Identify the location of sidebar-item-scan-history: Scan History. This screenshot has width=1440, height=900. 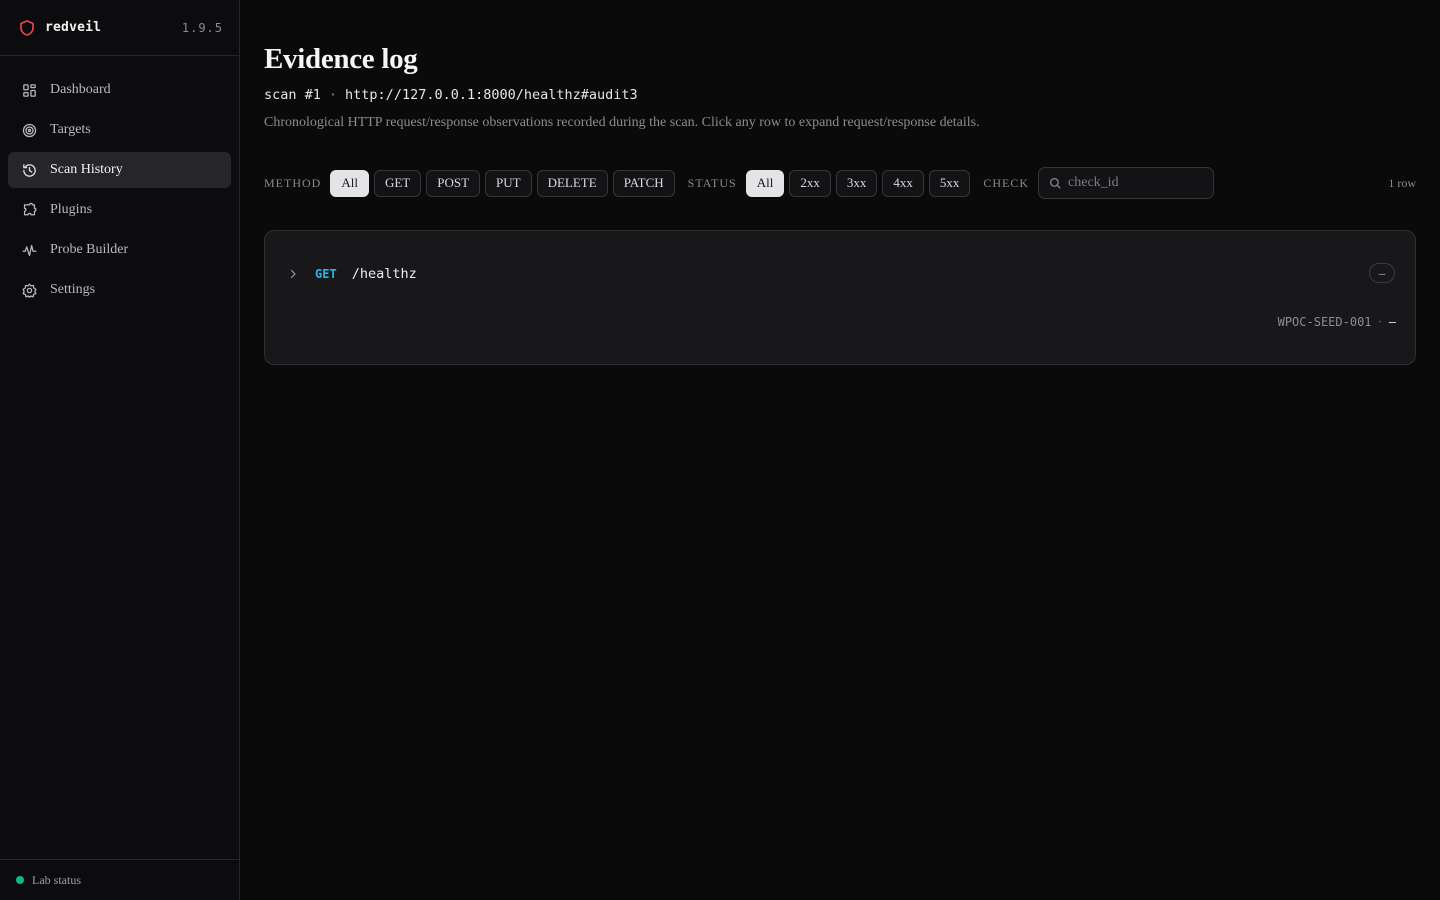
(119, 170).